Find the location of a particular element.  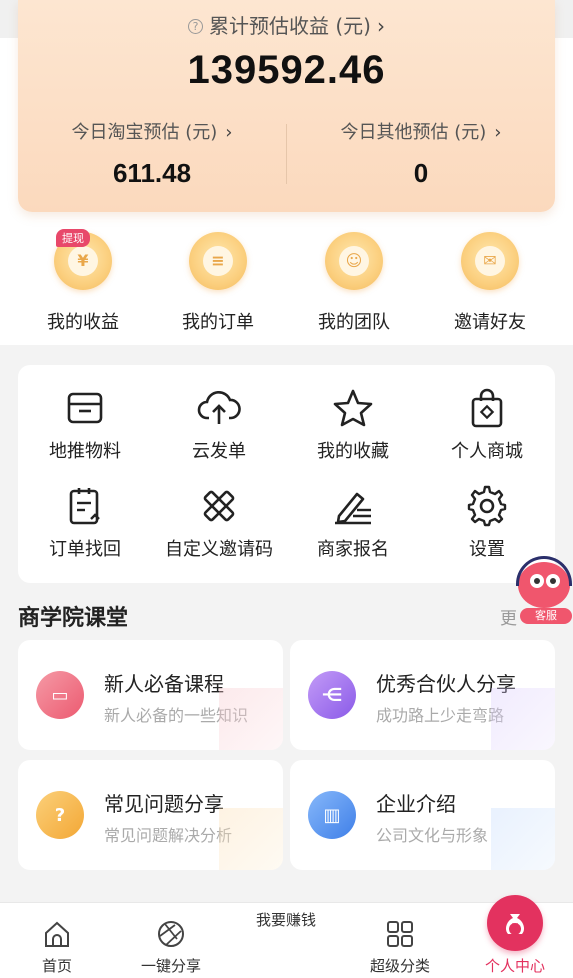

course-card-faq: ? 常见问题分享 常见问题解决分析 is located at coordinates (150, 815).